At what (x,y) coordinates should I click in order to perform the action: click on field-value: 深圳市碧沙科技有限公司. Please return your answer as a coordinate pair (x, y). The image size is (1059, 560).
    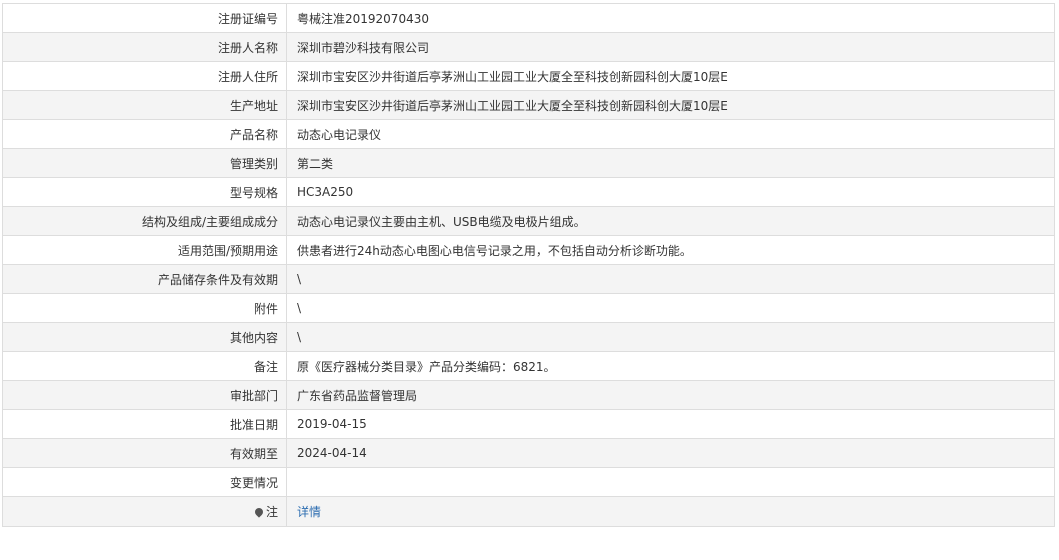
    Looking at the image, I should click on (670, 47).